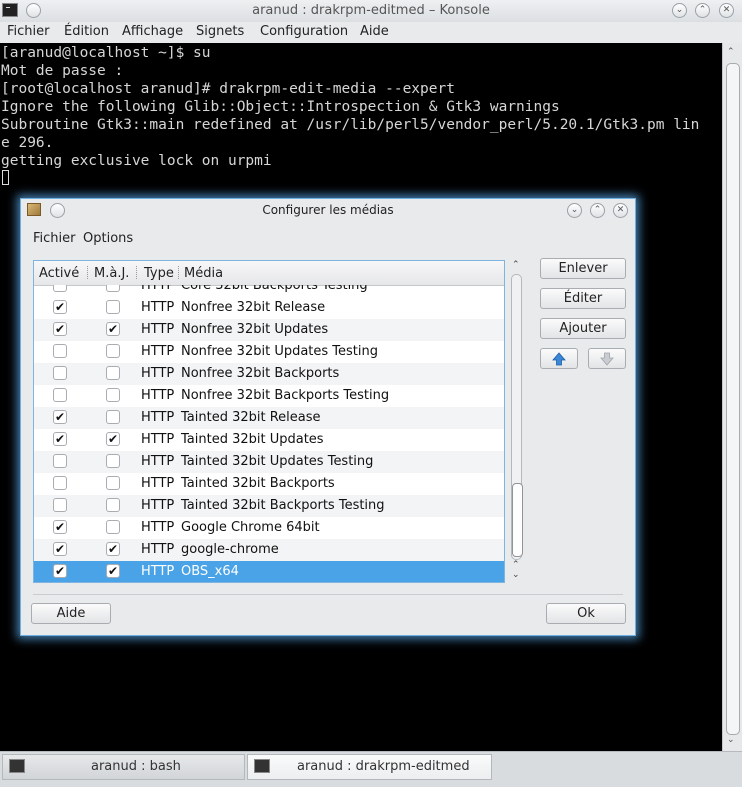 The height and width of the screenshot is (787, 742). Describe the element at coordinates (620, 210) in the screenshot. I see `dialog-close-icon: ✕` at that location.